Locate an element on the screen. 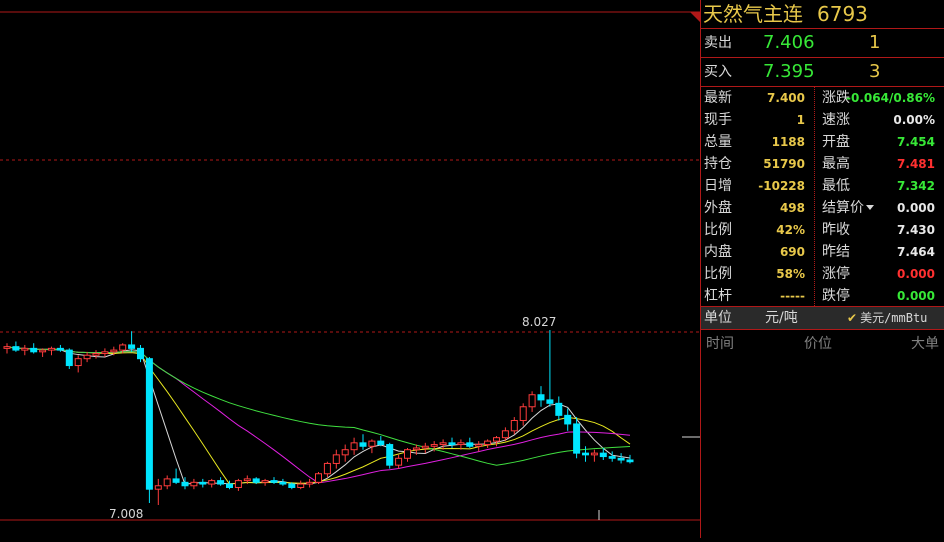 Image resolution: width=944 pixels, height=542 pixels. stat-value: -0.064/0.86% is located at coordinates (890, 98).